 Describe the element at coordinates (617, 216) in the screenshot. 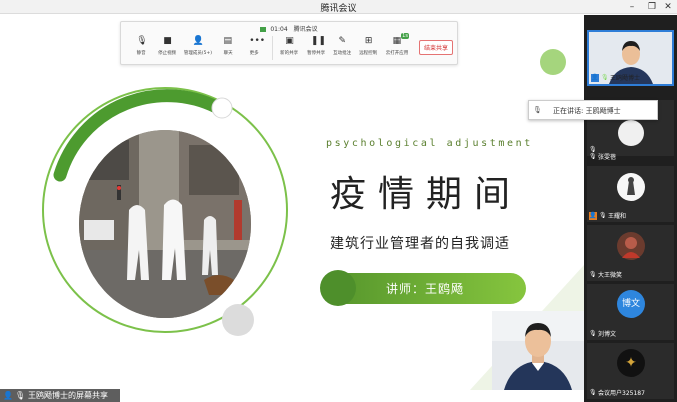

I see `participant-name: 王耀和` at that location.